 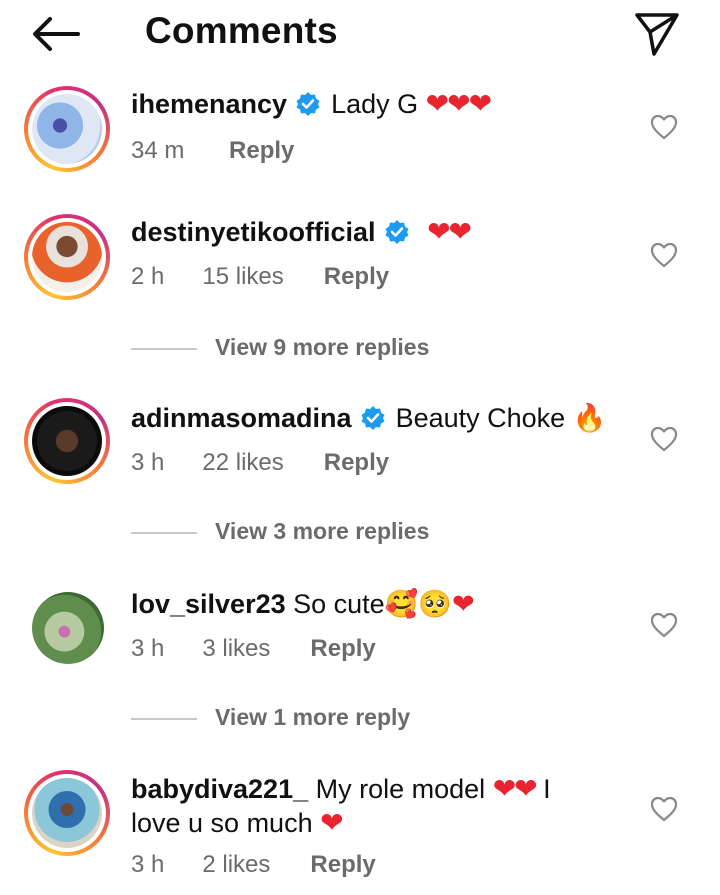 I want to click on view-more-replies-button: View 1 more reply, so click(x=270, y=717).